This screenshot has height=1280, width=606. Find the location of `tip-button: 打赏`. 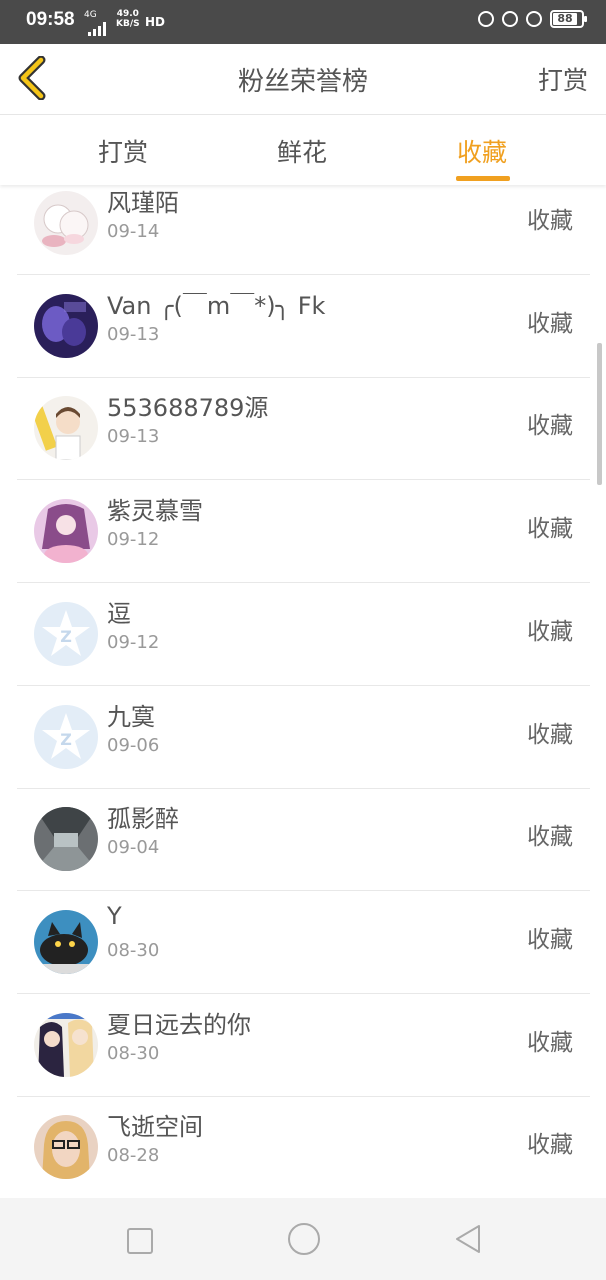

tip-button: 打赏 is located at coordinates (563, 79).